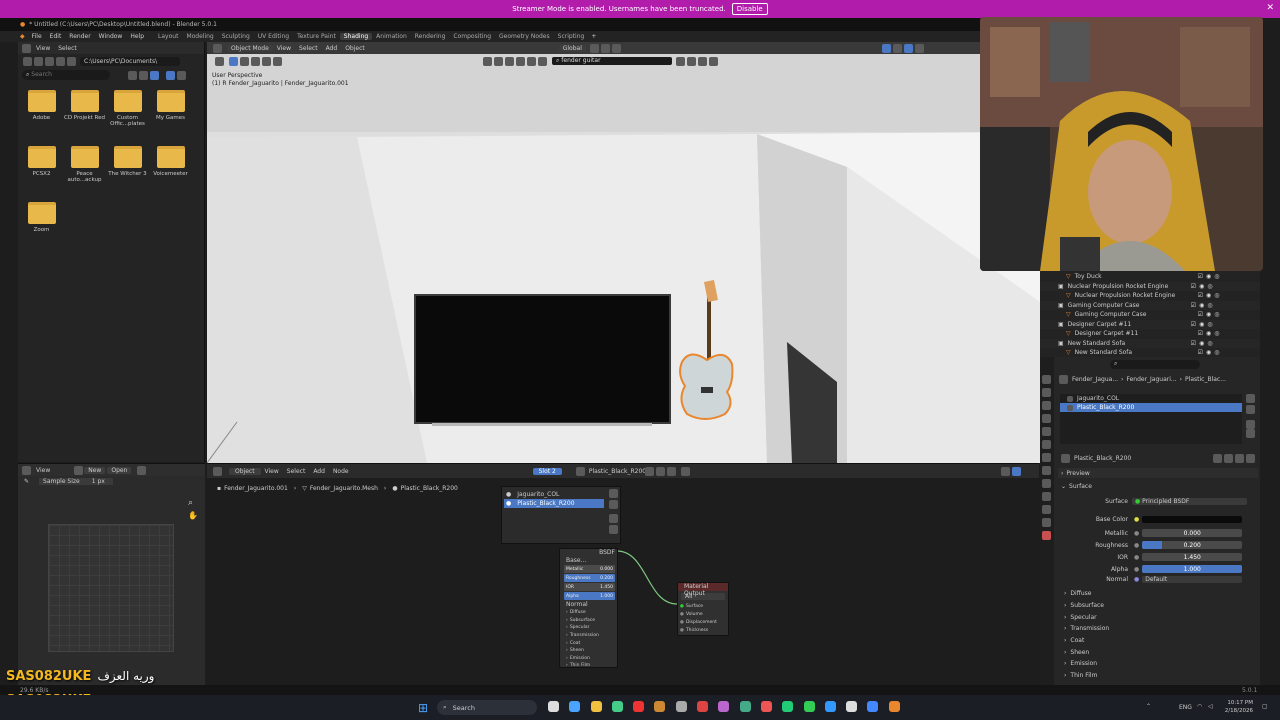  Describe the element at coordinates (199, 36) in the screenshot. I see `workspace-tab-modeling: Modeling` at that location.